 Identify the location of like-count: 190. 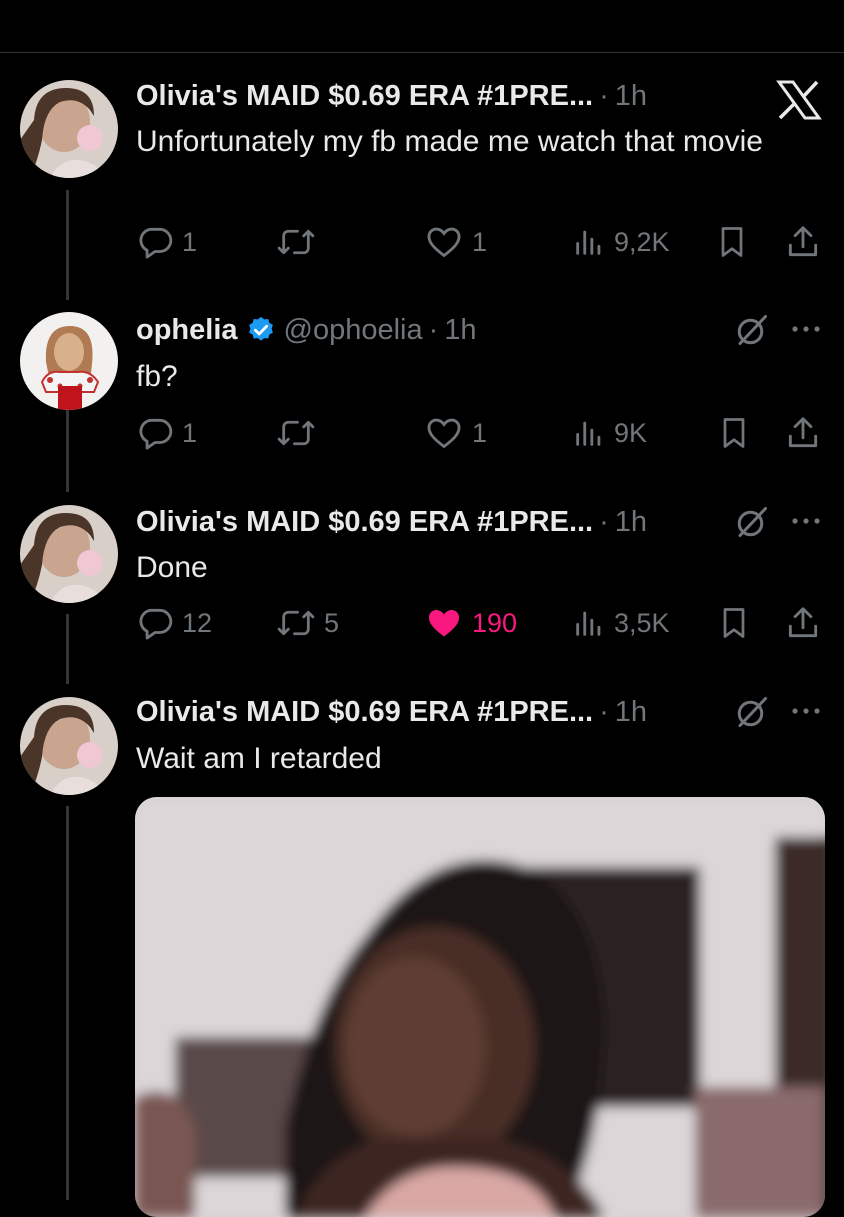
(495, 622).